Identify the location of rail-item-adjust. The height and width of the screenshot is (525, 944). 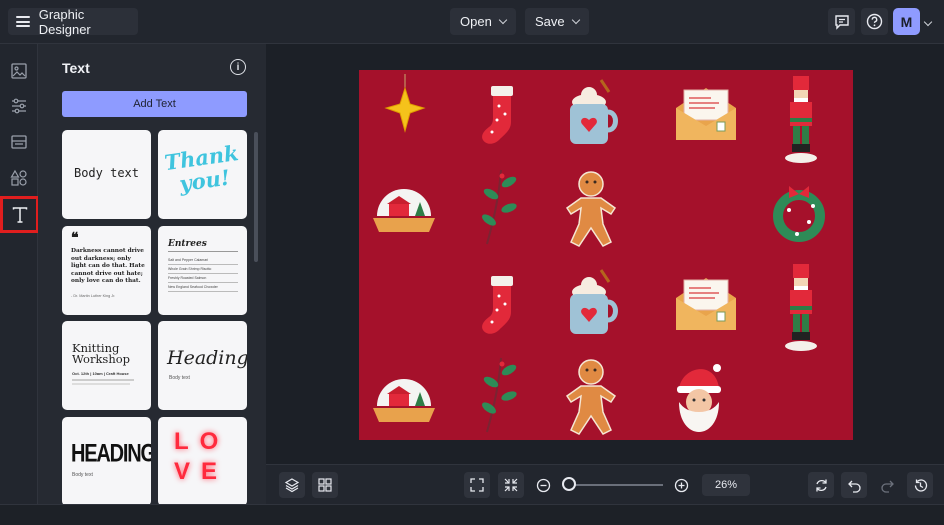
(19, 106).